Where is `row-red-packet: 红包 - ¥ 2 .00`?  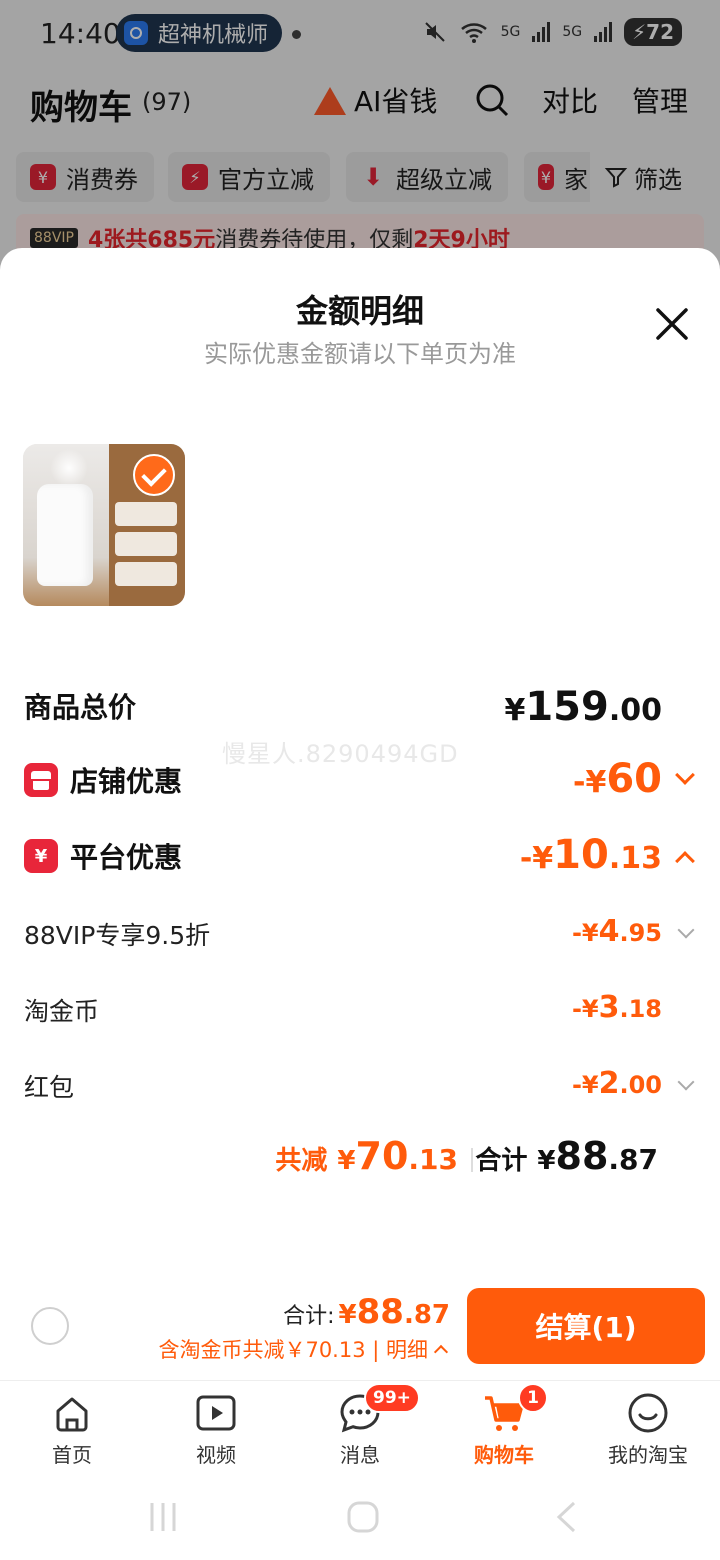
row-red-packet: 红包 - ¥ 2 .00 is located at coordinates (360, 1086).